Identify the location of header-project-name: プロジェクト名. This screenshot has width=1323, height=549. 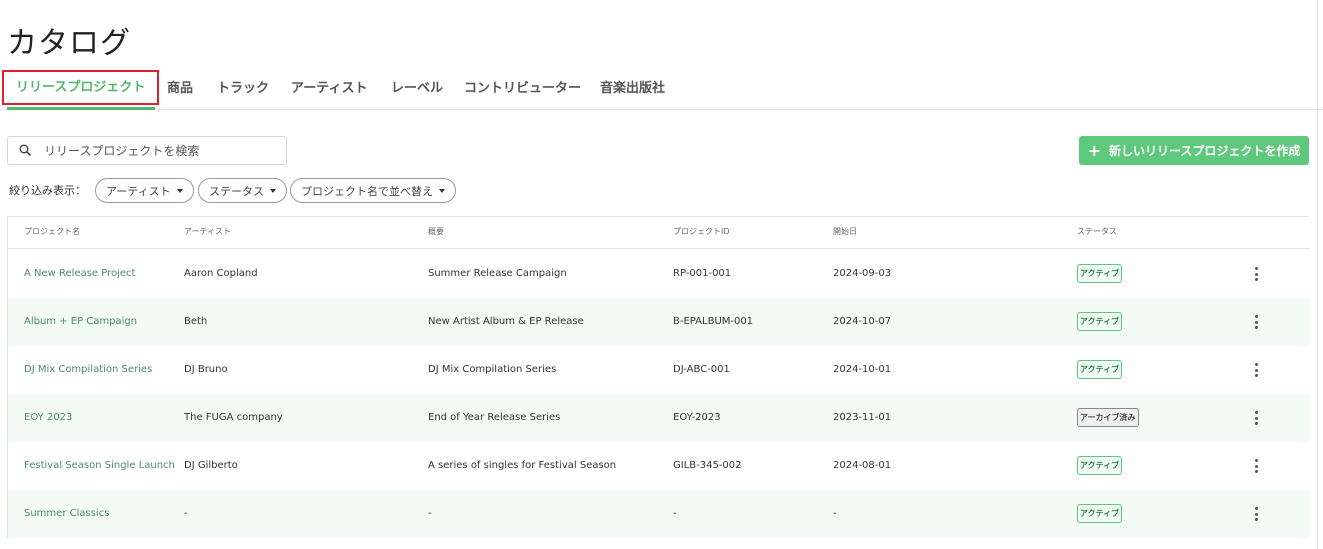
(52, 231).